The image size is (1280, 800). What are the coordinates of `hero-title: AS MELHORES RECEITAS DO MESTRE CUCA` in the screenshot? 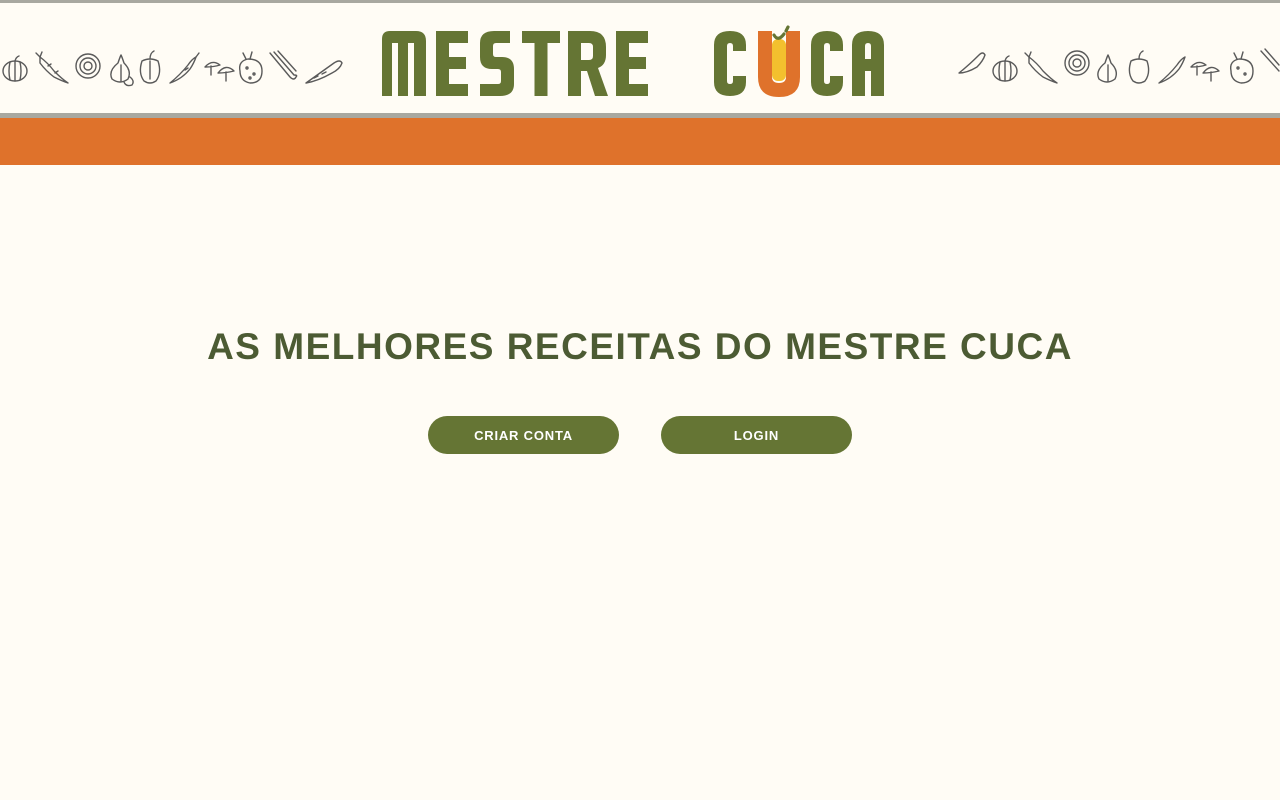 It's located at (640, 346).